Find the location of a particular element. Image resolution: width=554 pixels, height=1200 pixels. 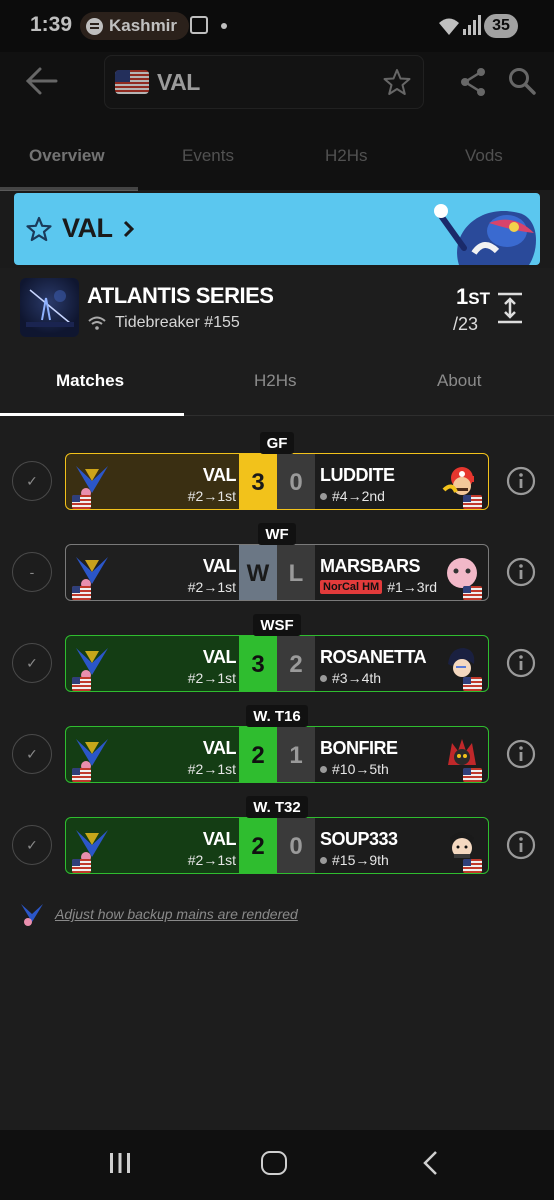

favorite-star-icon is located at coordinates (397, 82).